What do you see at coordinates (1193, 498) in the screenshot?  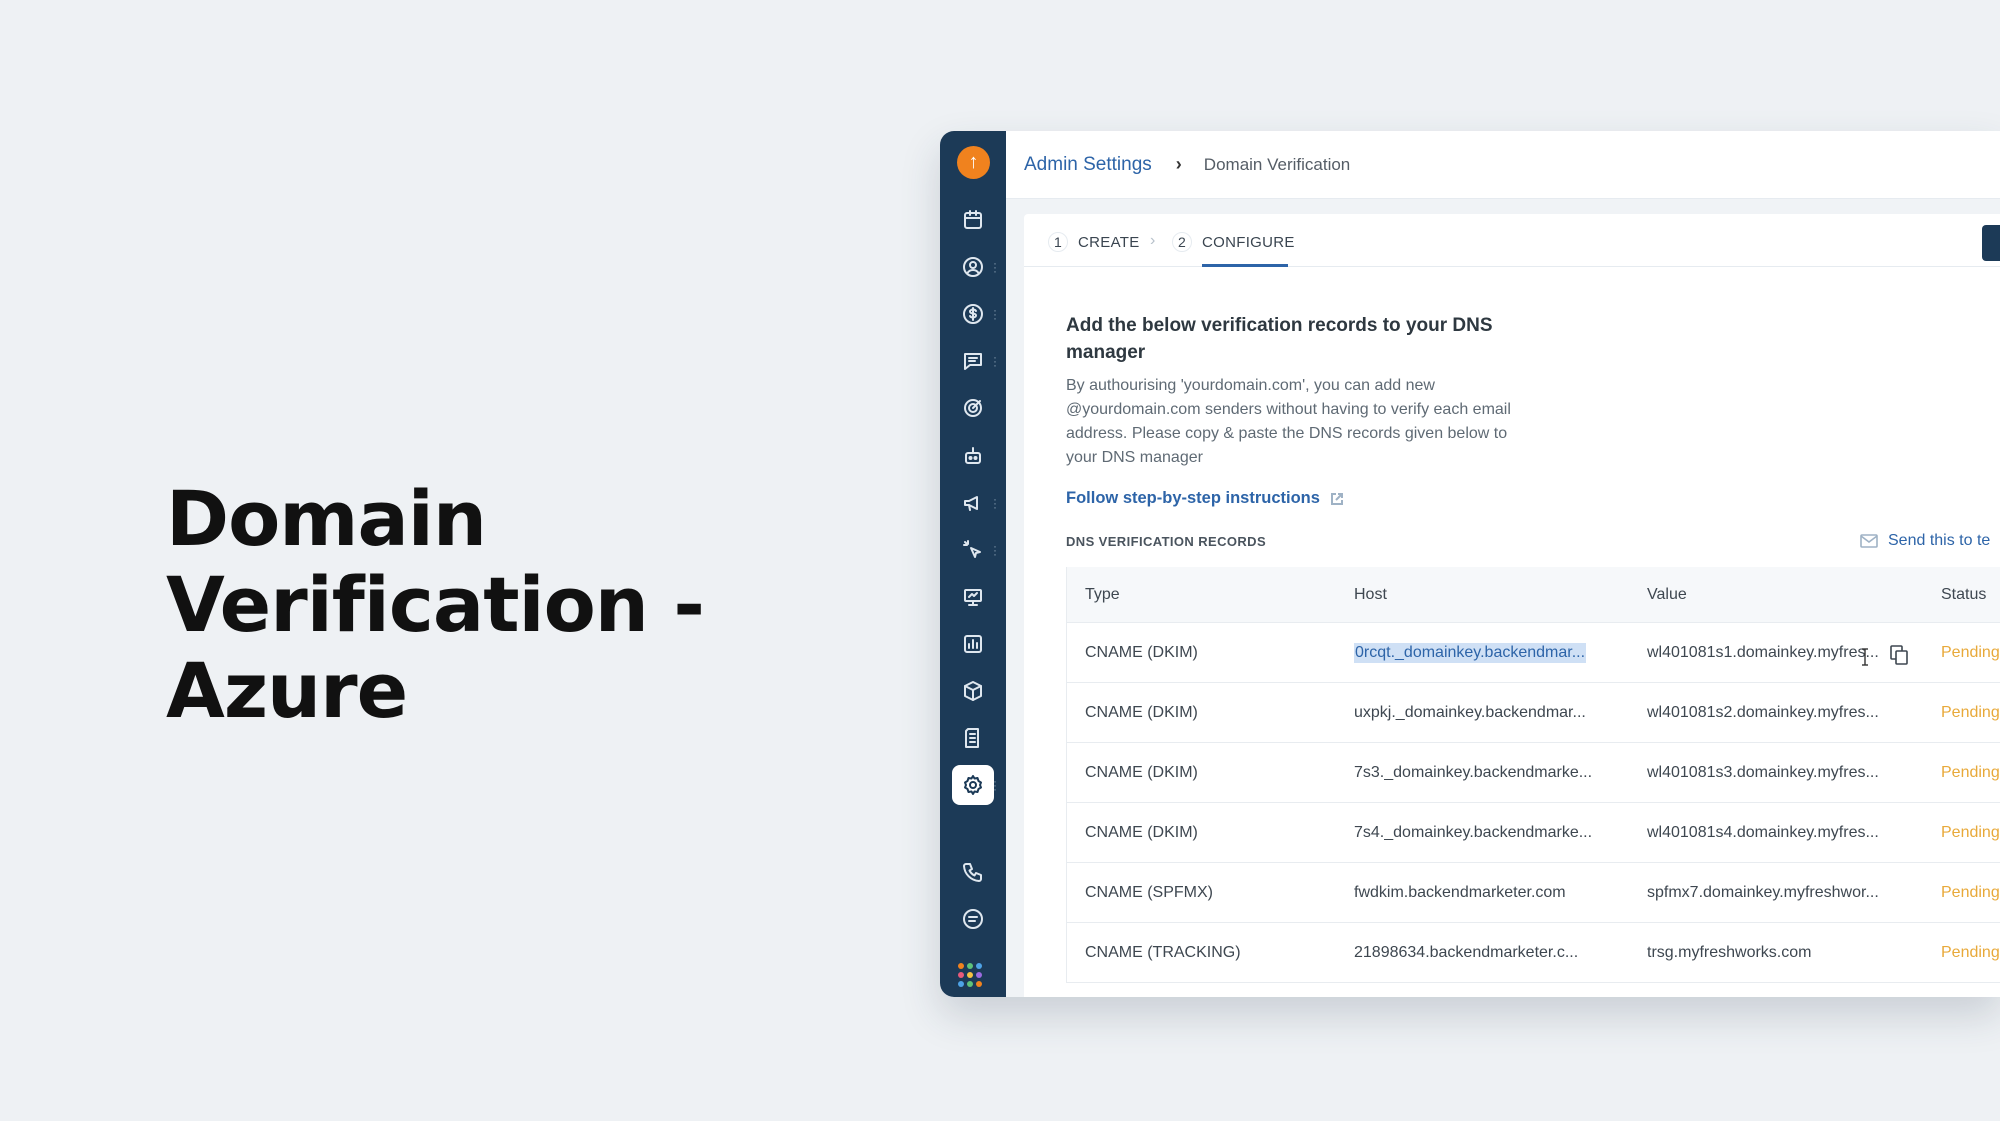 I see `instructions-link-label: Follow step-by-step instructions` at bounding box center [1193, 498].